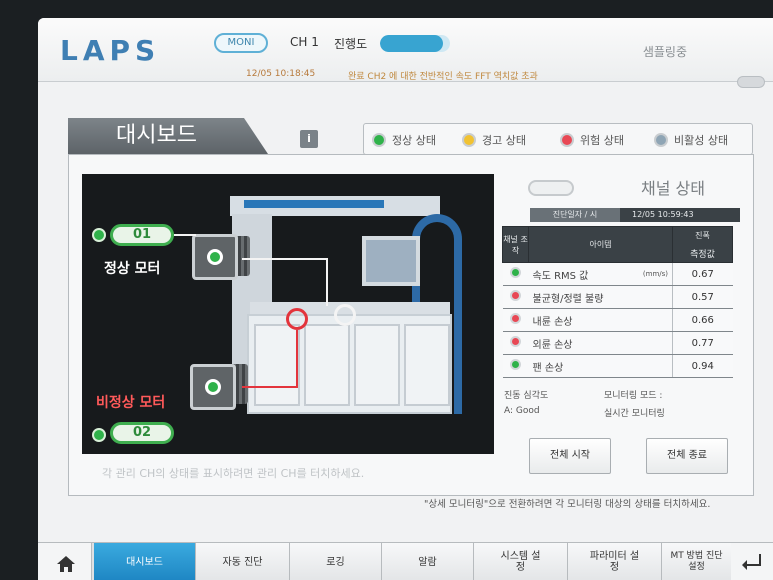 The image size is (773, 580). What do you see at coordinates (575, 215) in the screenshot?
I see `diagnosis-date-label: 진단일자 / 시` at bounding box center [575, 215].